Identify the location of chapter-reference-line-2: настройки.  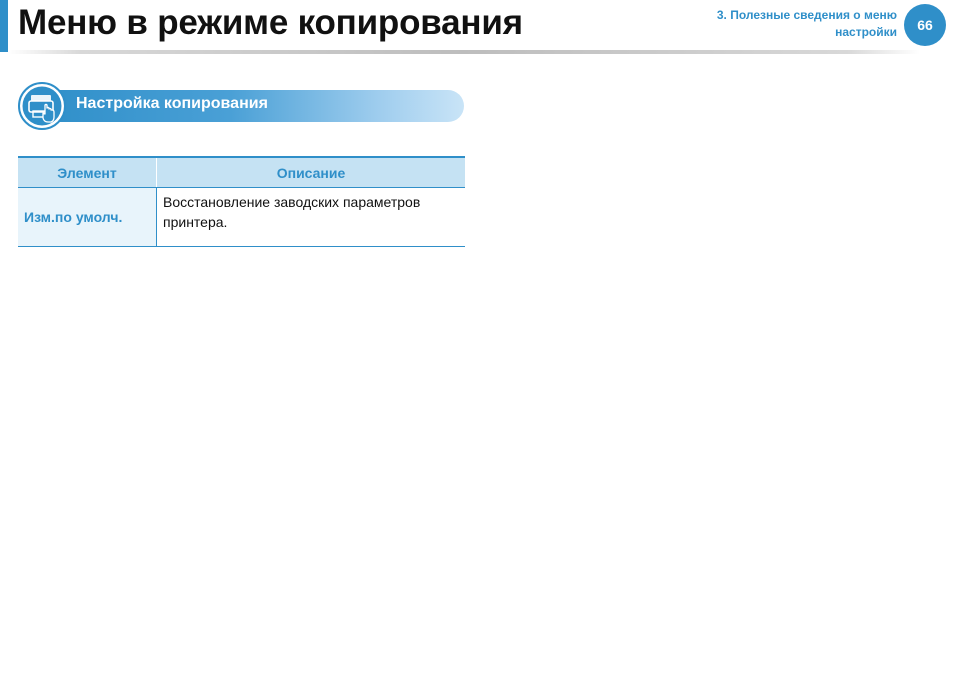
(866, 32).